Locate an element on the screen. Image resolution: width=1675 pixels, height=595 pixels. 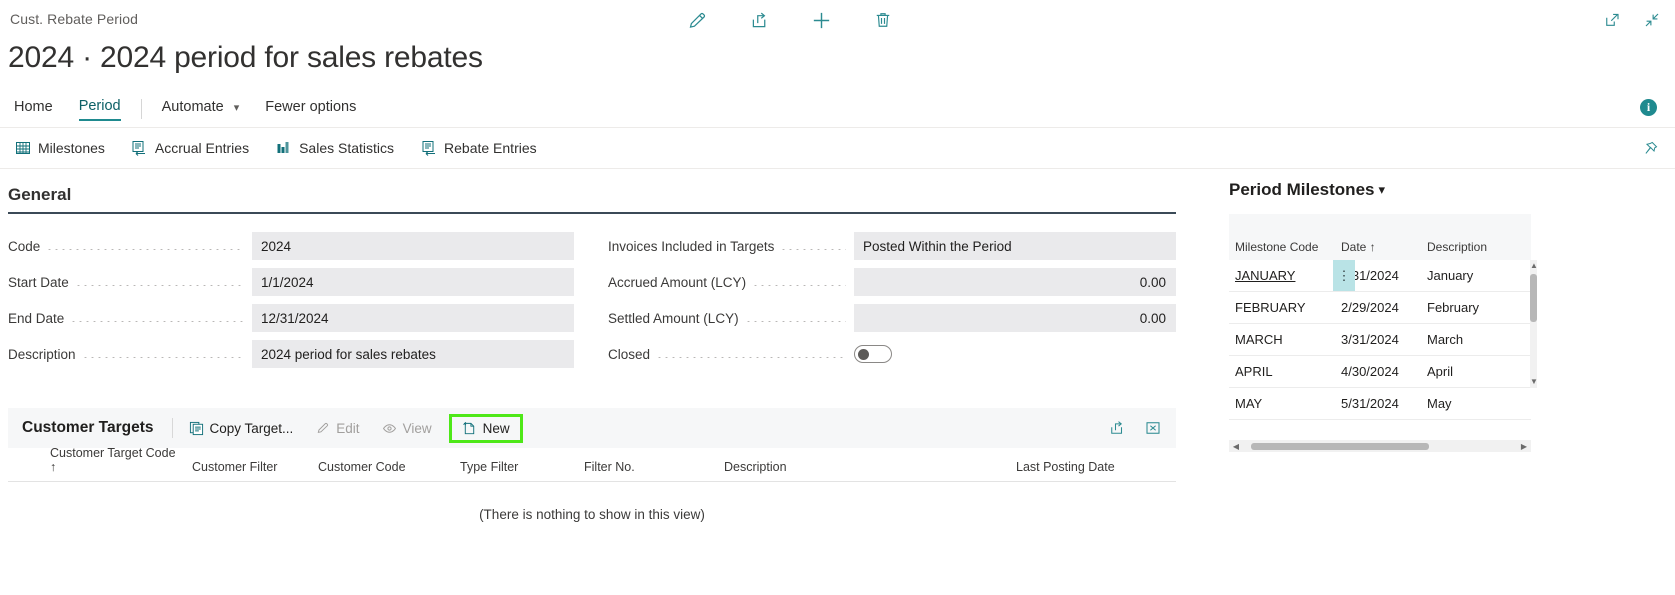
tab-period: Period is located at coordinates (99, 109).